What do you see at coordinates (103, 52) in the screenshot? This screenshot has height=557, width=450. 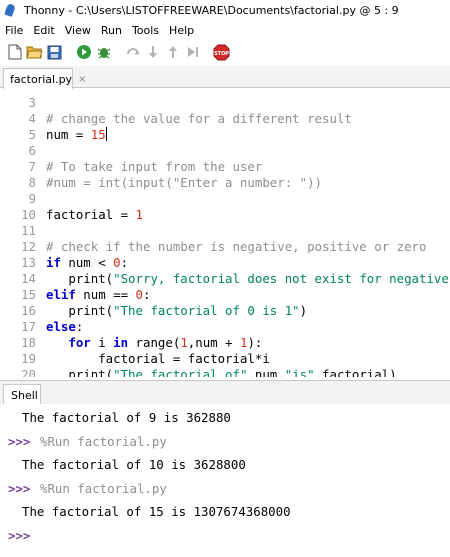 I see `debug-icon` at bounding box center [103, 52].